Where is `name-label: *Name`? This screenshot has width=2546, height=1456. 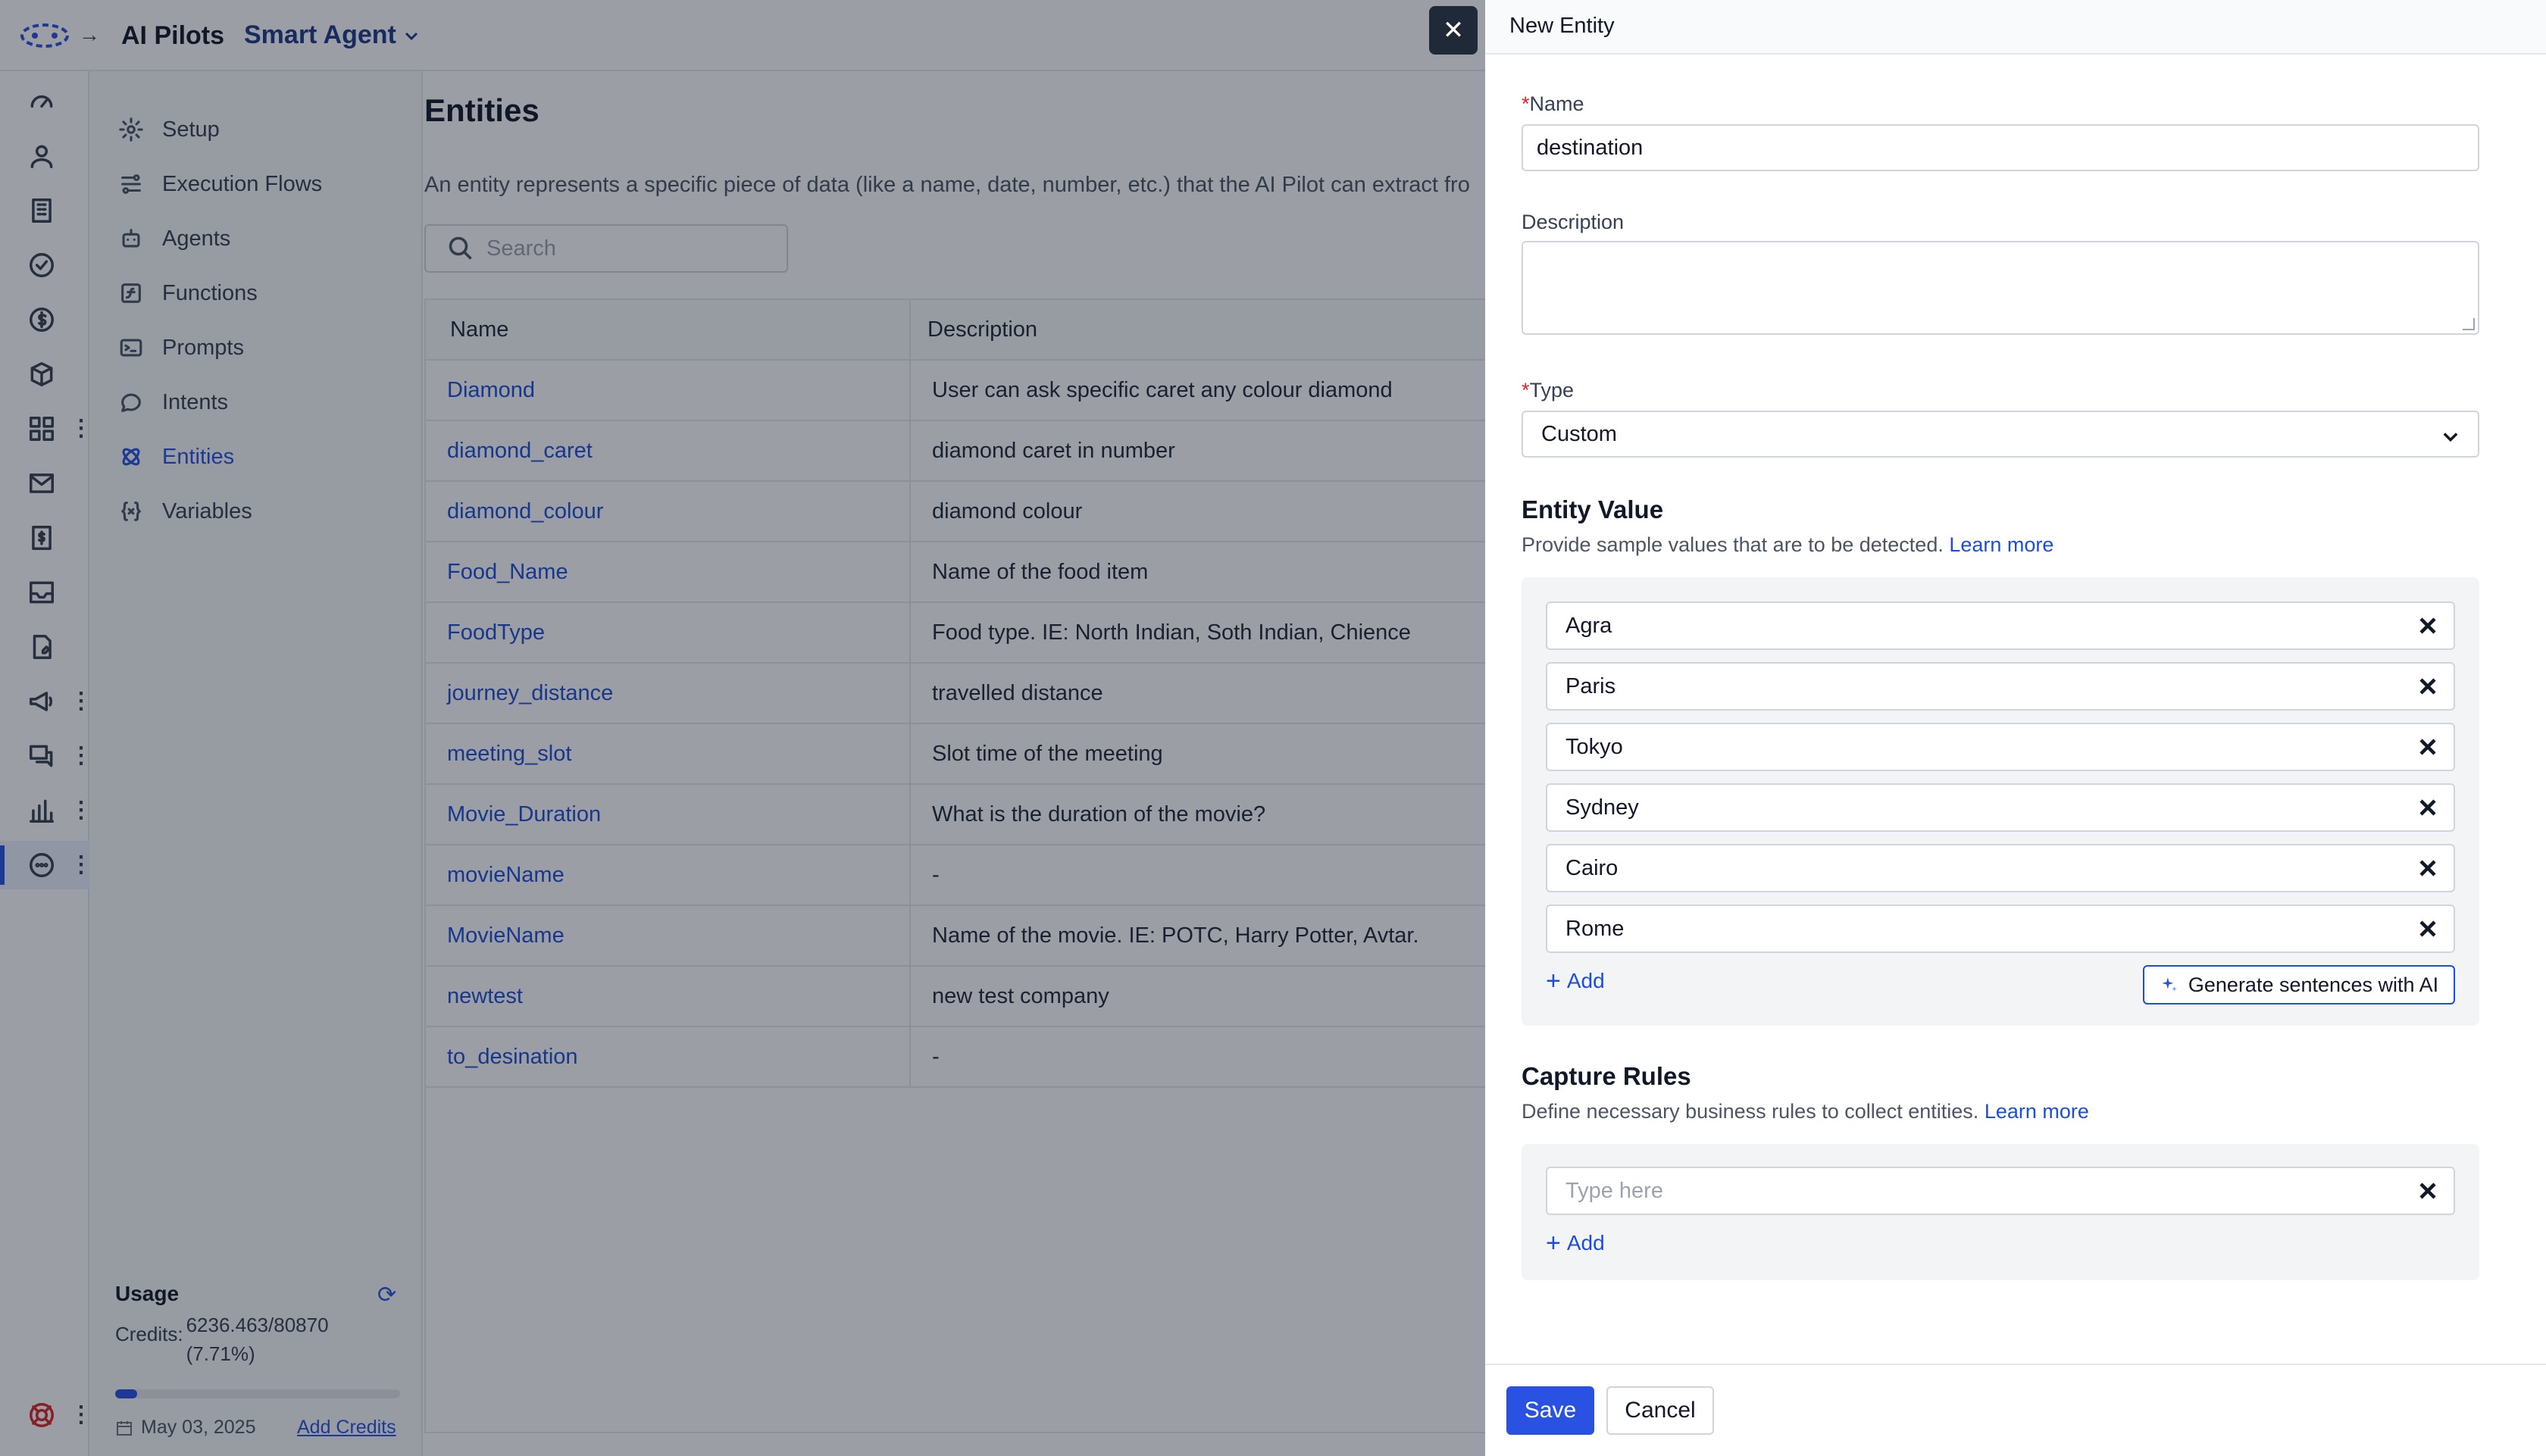
name-label: *Name is located at coordinates (1553, 104).